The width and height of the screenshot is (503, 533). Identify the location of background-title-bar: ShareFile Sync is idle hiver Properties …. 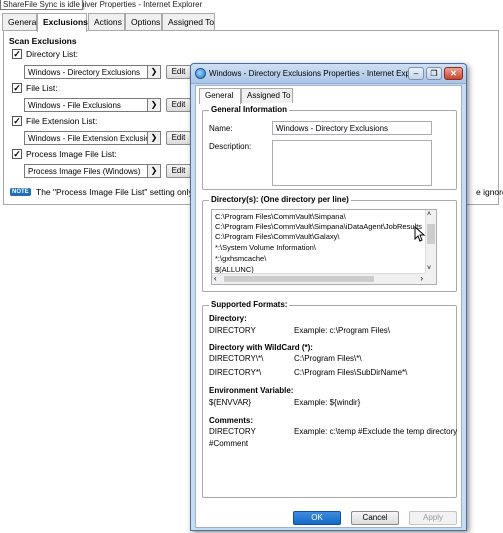
(251, 5).